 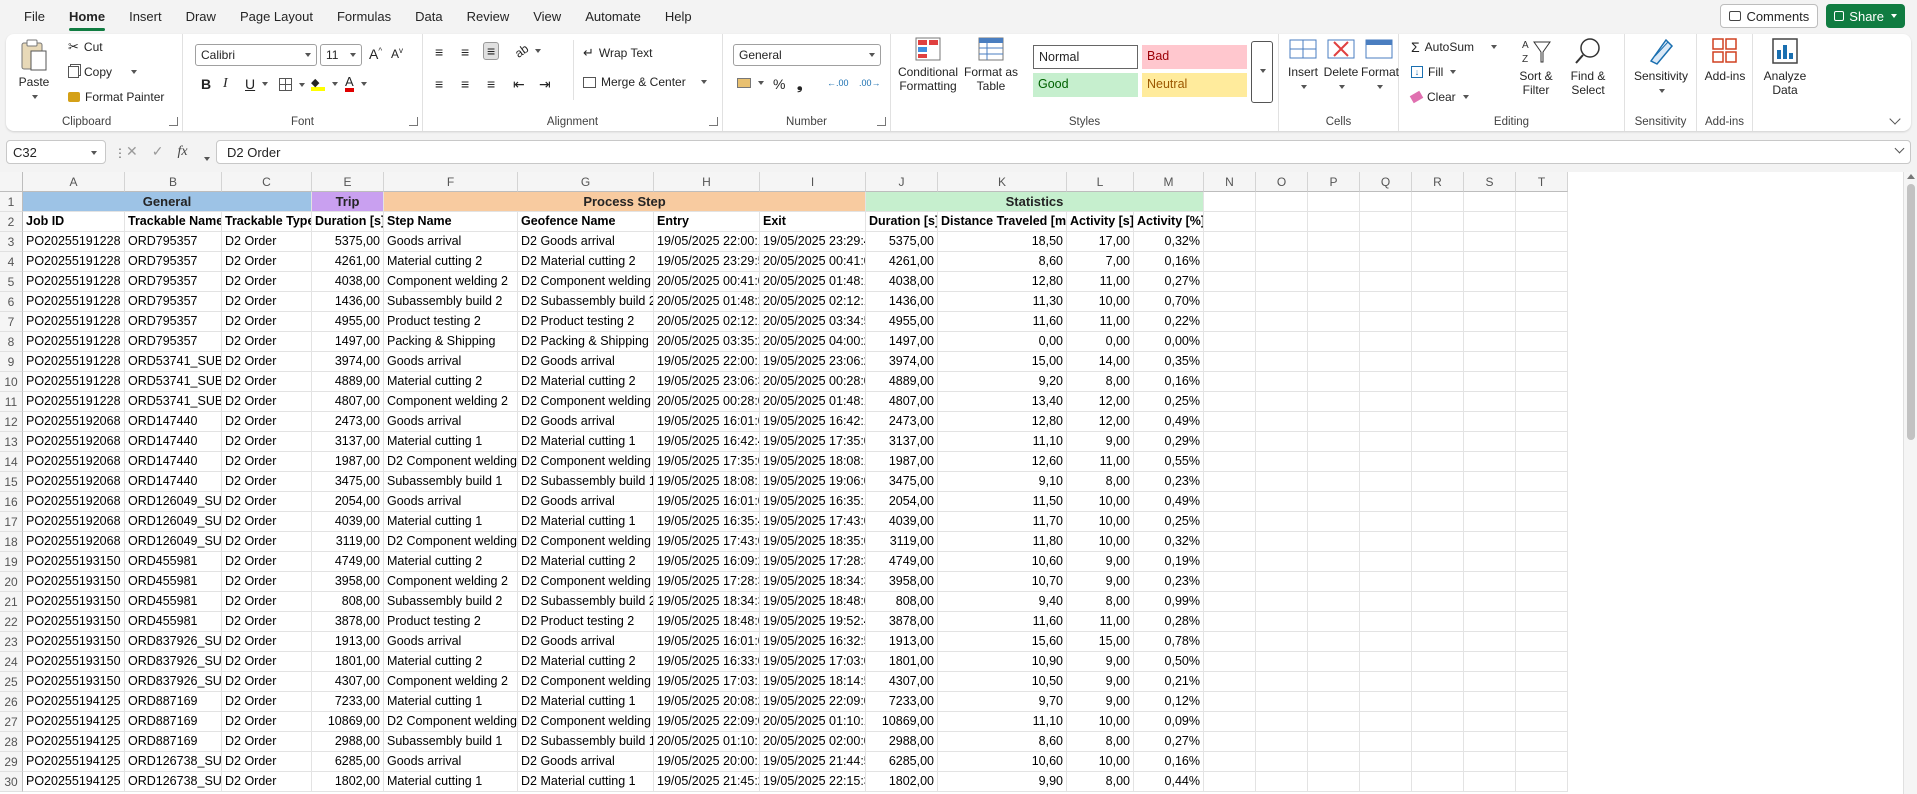 What do you see at coordinates (902, 422) in the screenshot?
I see `grid-cell: 2473,00` at bounding box center [902, 422].